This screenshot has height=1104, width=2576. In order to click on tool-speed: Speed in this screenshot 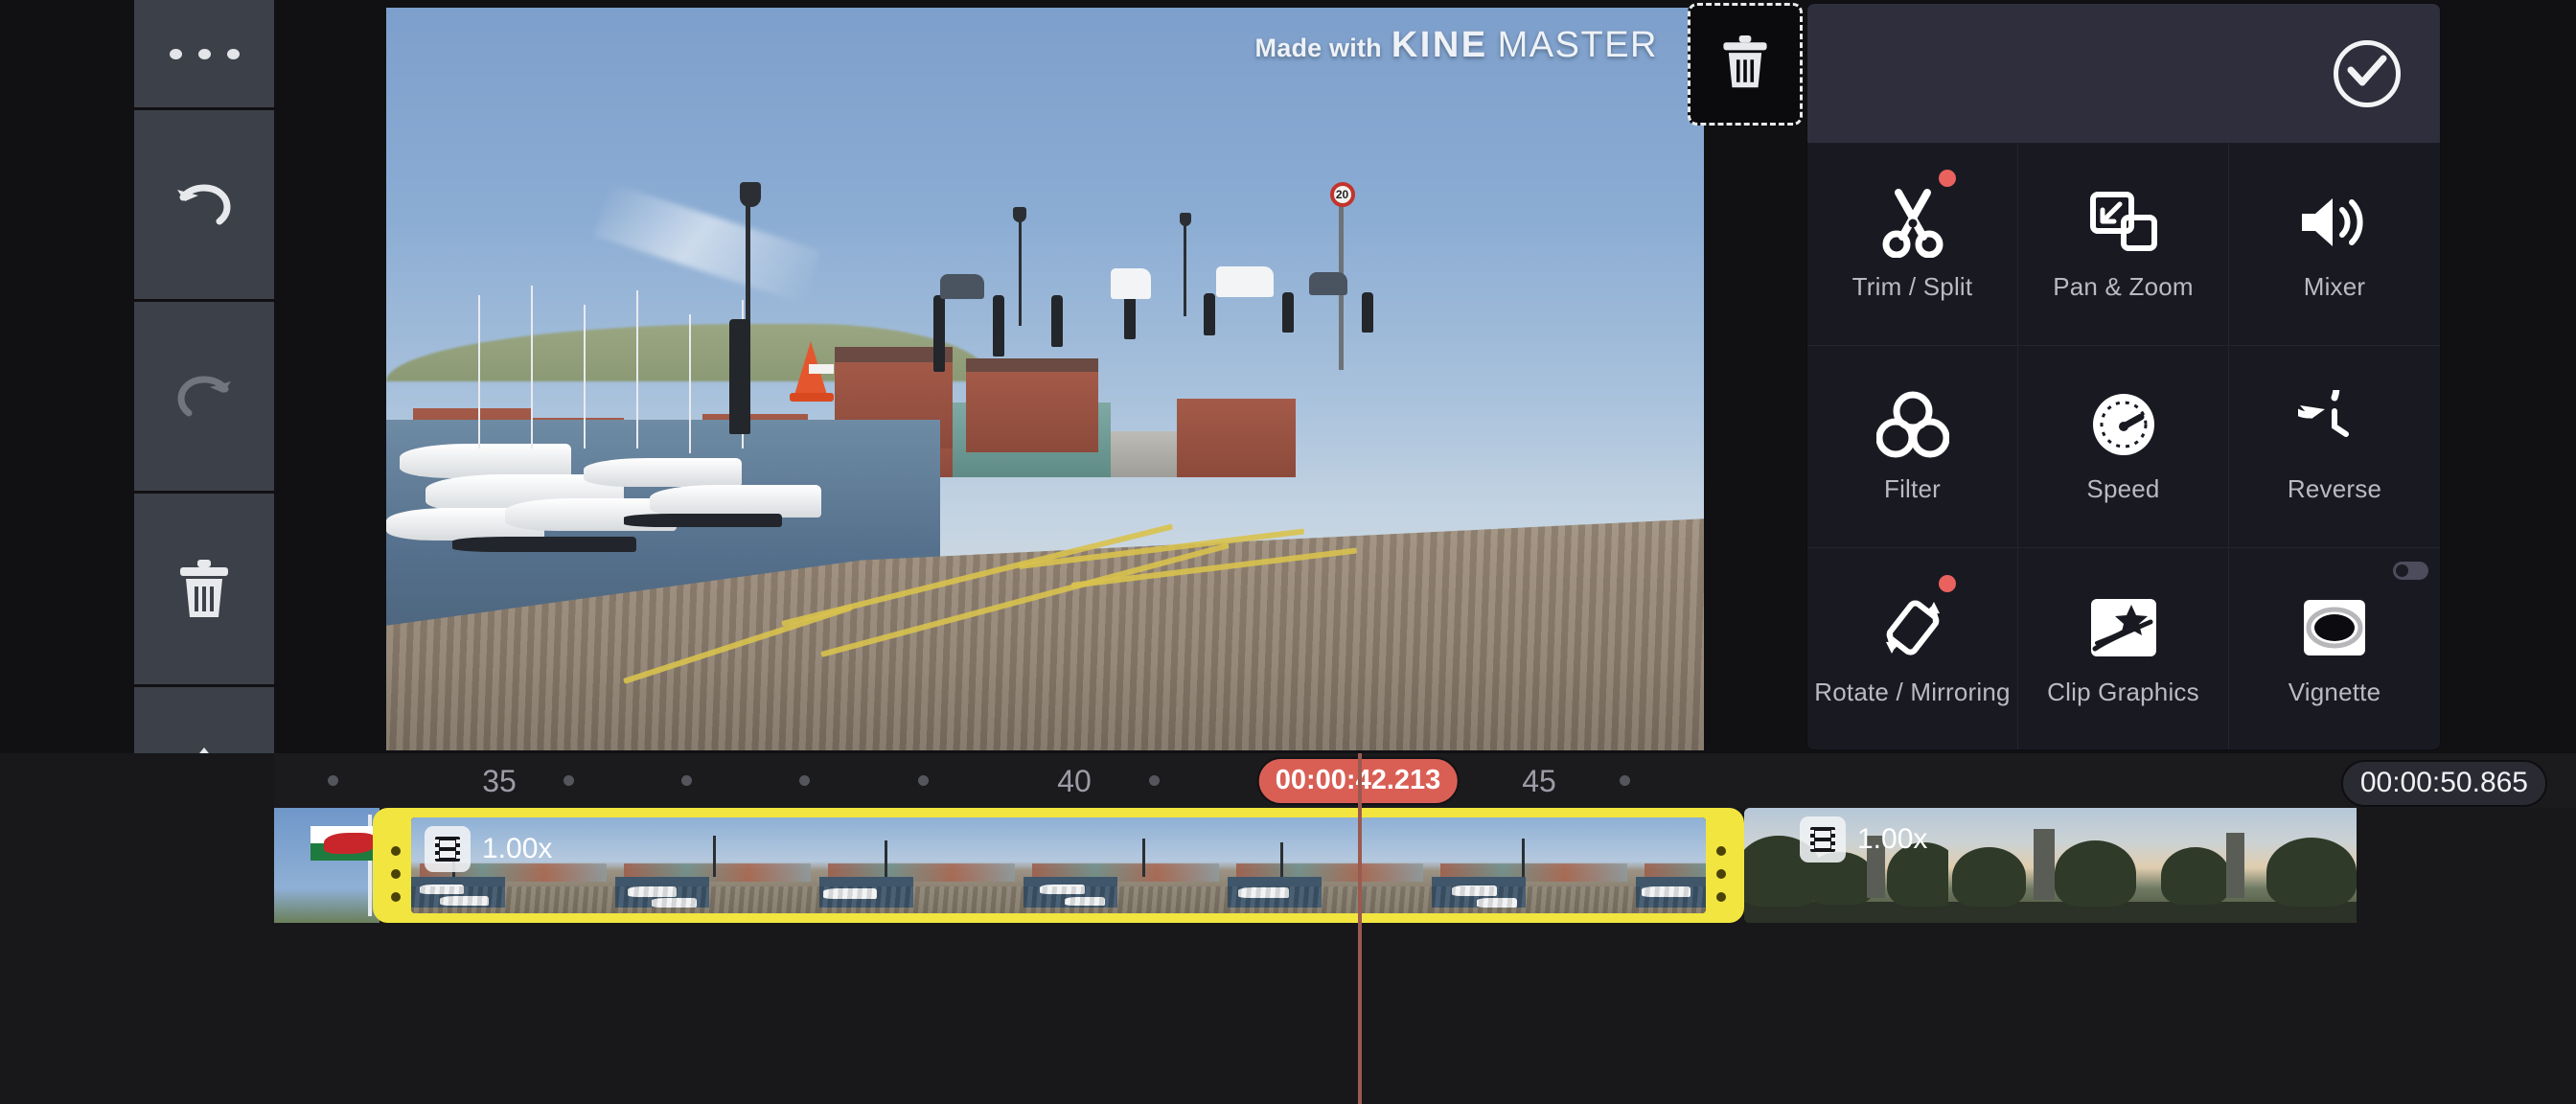, I will do `click(2123, 447)`.